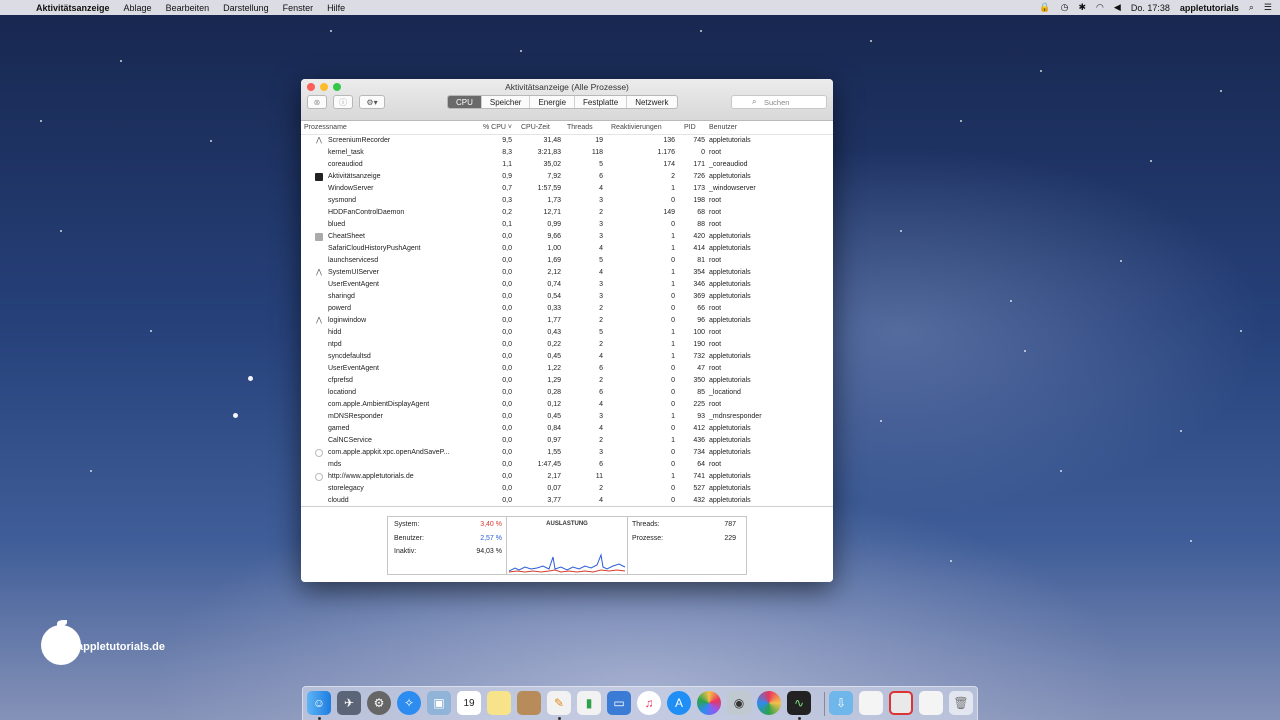 Image resolution: width=1280 pixels, height=720 pixels. What do you see at coordinates (699, 452) in the screenshot?
I see `cell-pid: 734` at bounding box center [699, 452].